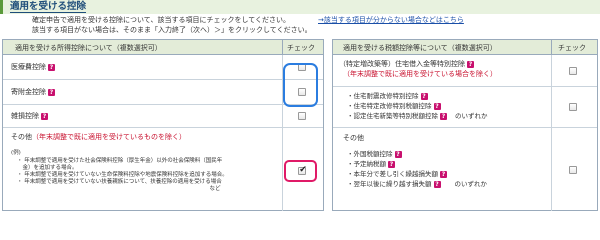 Image resolution: width=600 pixels, height=240 pixels. I want to click on renovation-checkbox, so click(573, 107).